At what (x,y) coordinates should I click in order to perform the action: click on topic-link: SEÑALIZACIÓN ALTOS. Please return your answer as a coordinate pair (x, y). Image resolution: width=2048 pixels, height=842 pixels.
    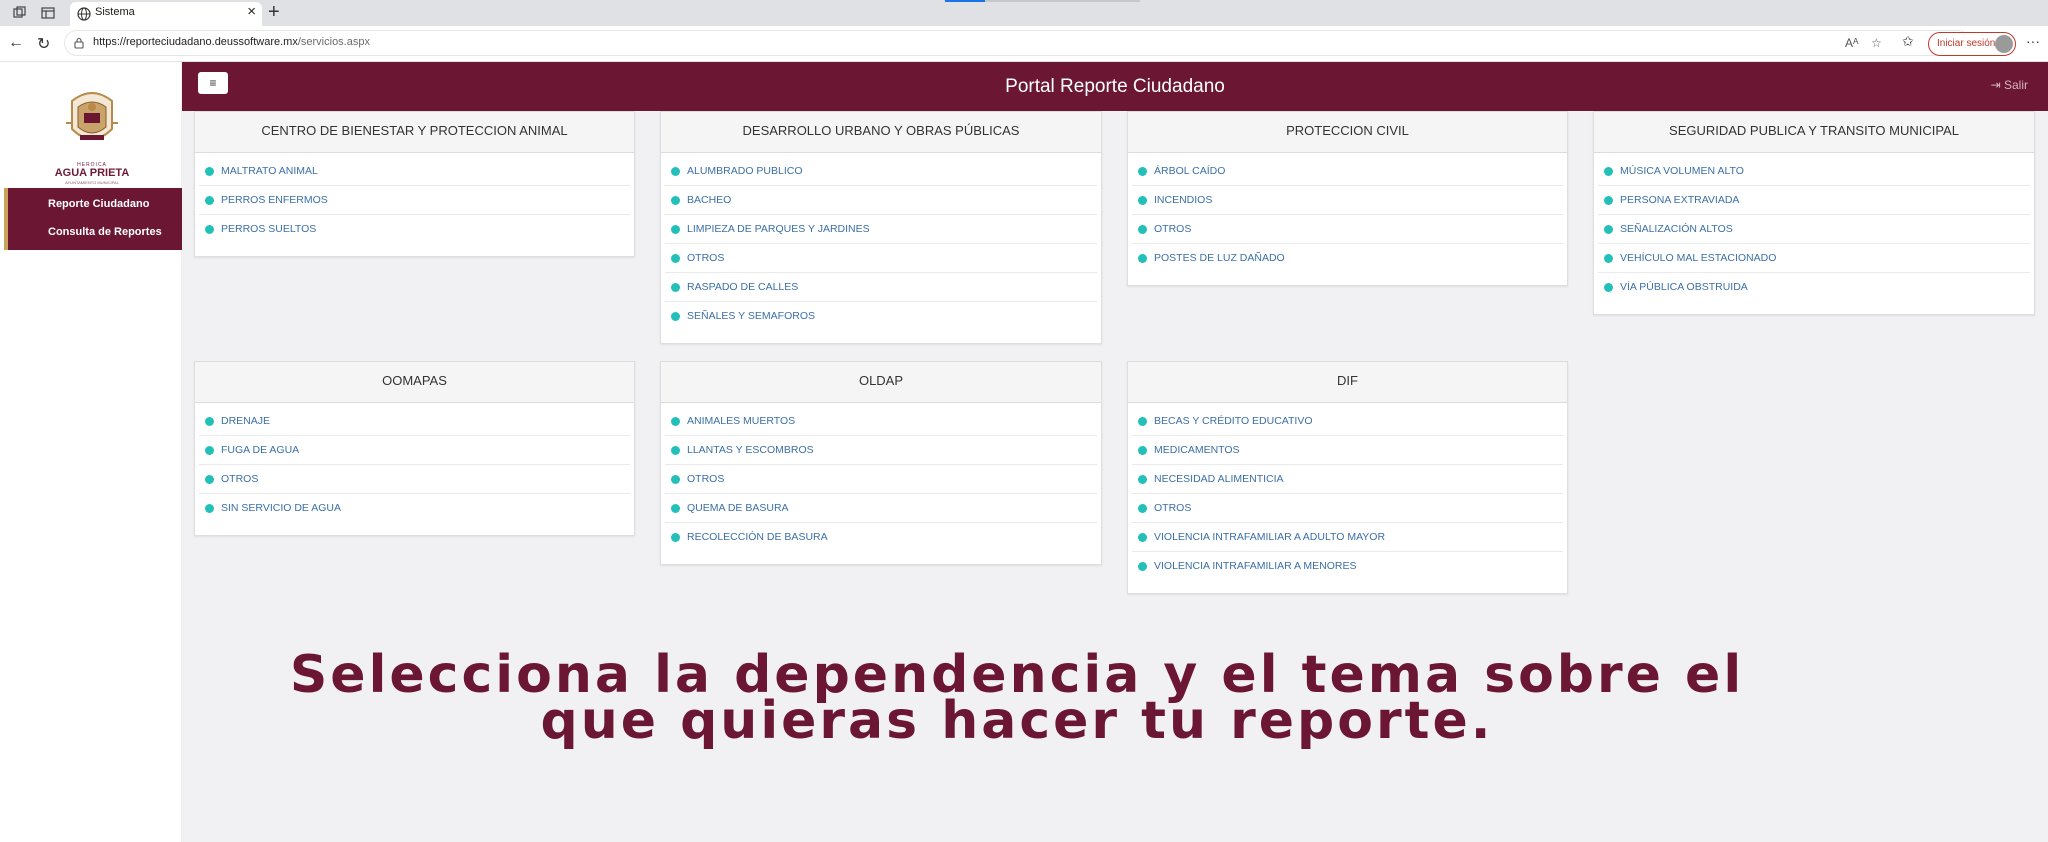
    Looking at the image, I should click on (1676, 229).